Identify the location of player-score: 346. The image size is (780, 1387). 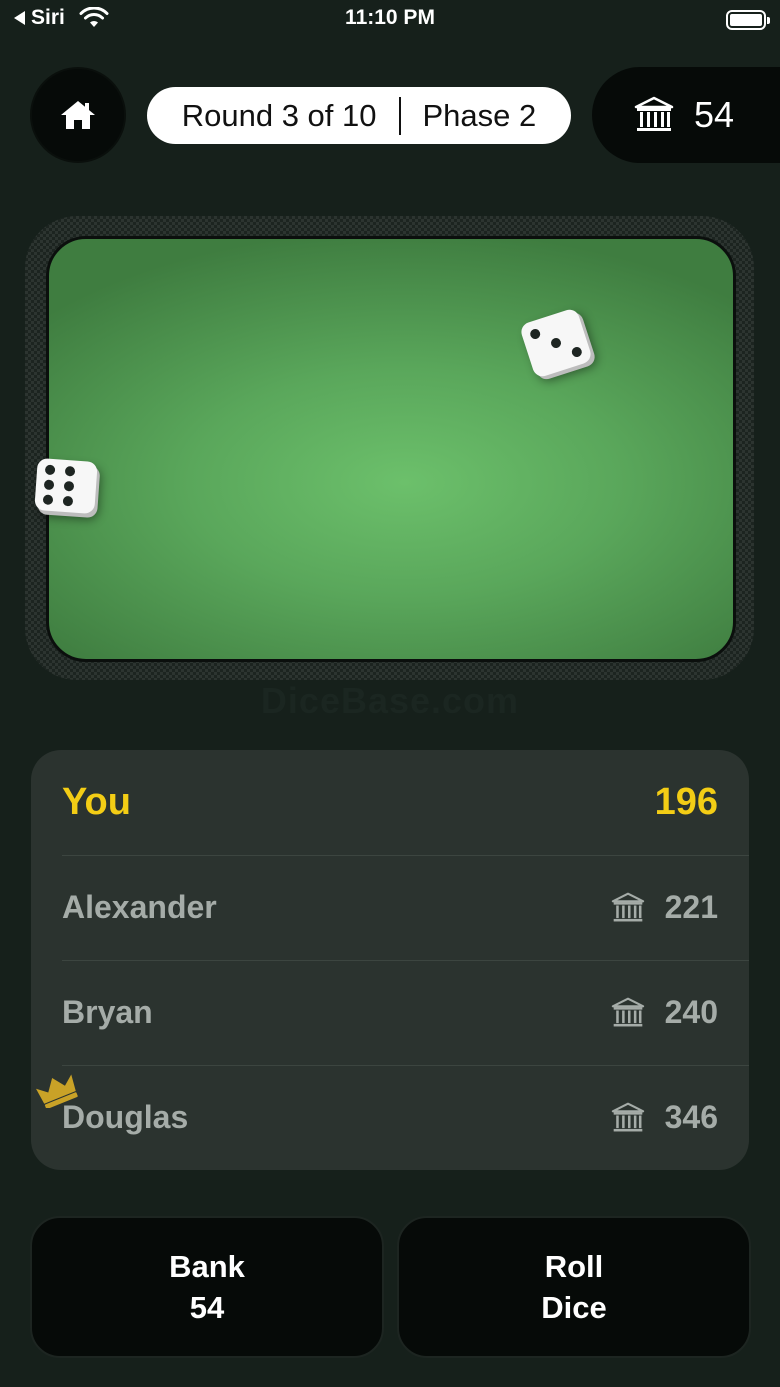
(691, 1117).